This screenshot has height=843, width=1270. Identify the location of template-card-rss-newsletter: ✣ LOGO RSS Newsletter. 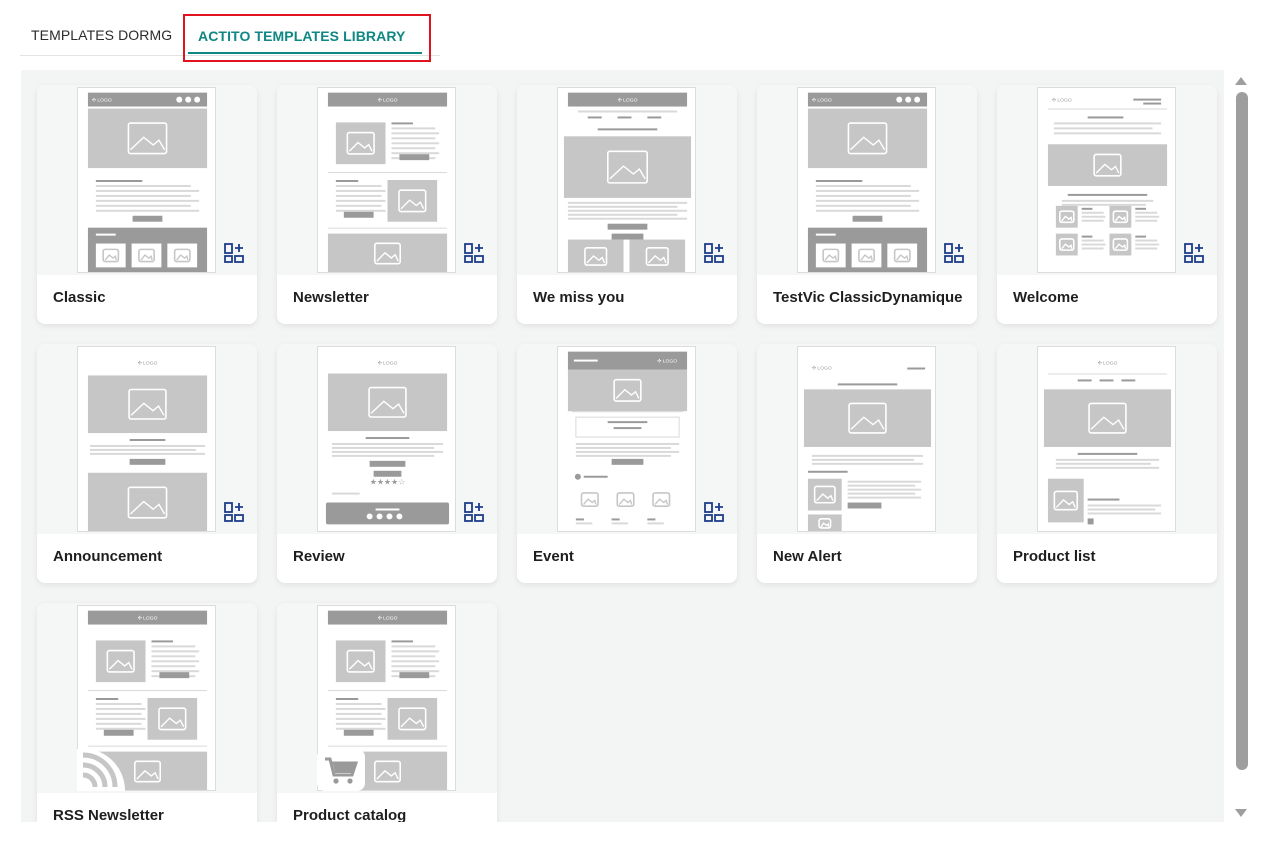
(147, 712).